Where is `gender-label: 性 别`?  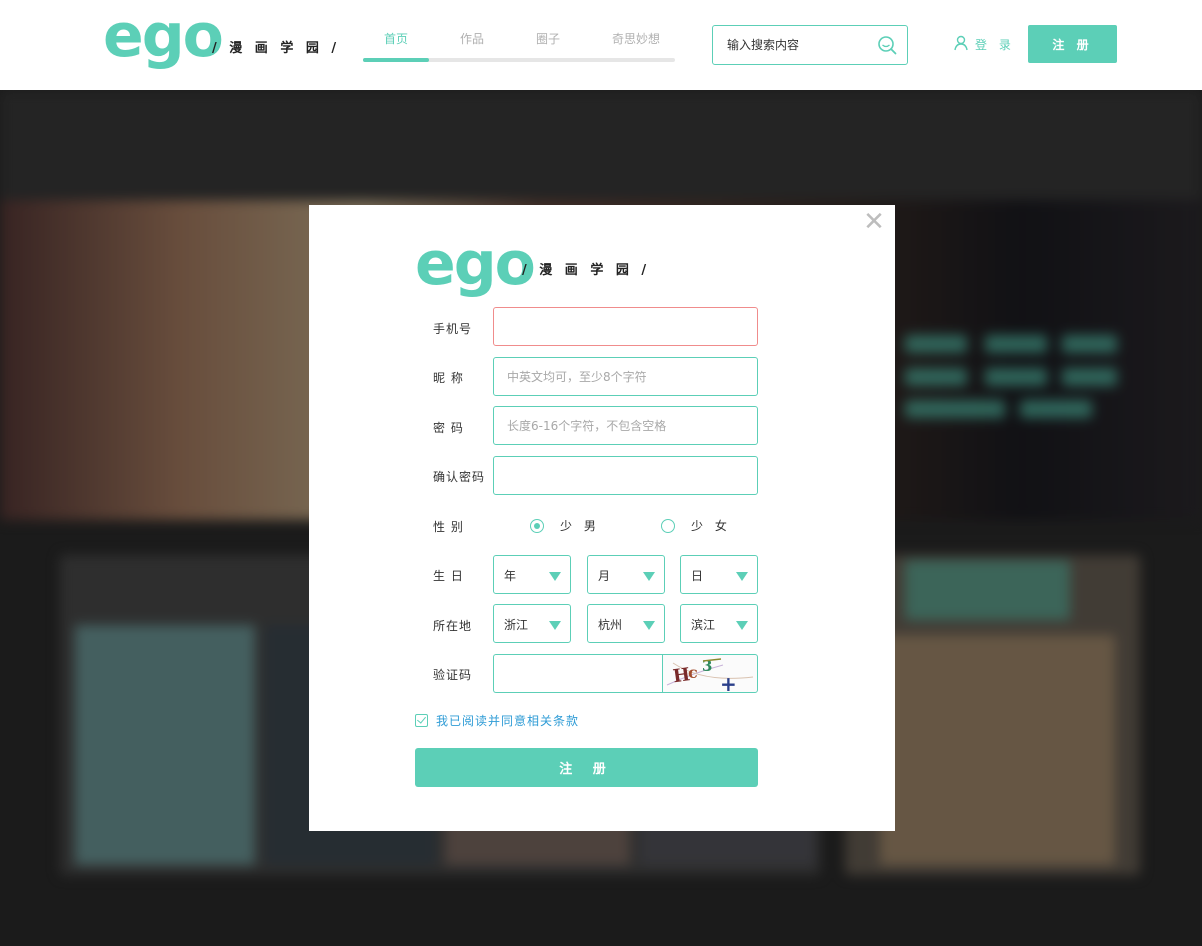
gender-label: 性 别 is located at coordinates (448, 527).